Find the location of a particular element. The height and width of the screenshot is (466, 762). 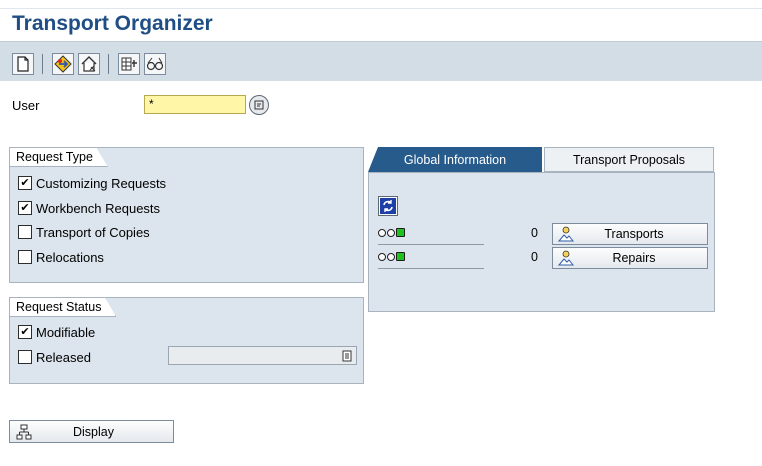

user-label: User is located at coordinates (26, 105).